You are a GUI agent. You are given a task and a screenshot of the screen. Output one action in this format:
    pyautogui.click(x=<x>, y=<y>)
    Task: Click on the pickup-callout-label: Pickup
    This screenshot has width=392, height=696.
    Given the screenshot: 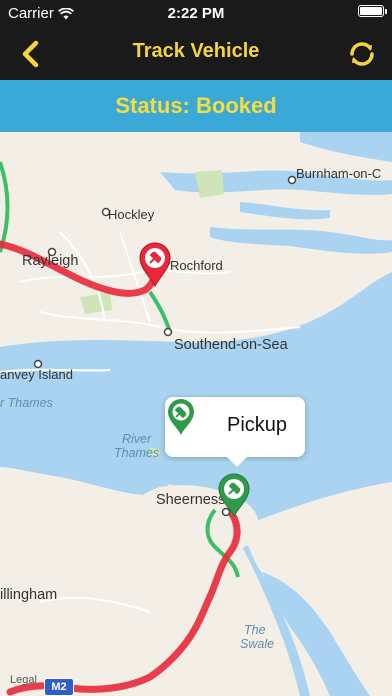 What is the action you would take?
    pyautogui.click(x=257, y=425)
    